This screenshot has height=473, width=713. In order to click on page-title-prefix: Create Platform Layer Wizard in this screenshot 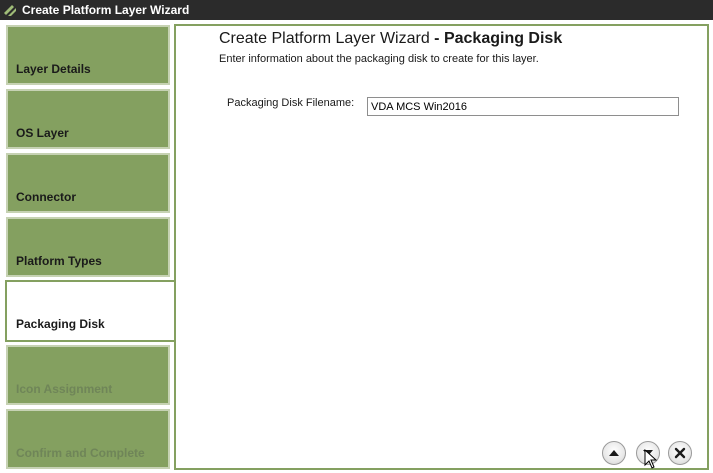, I will do `click(324, 38)`.